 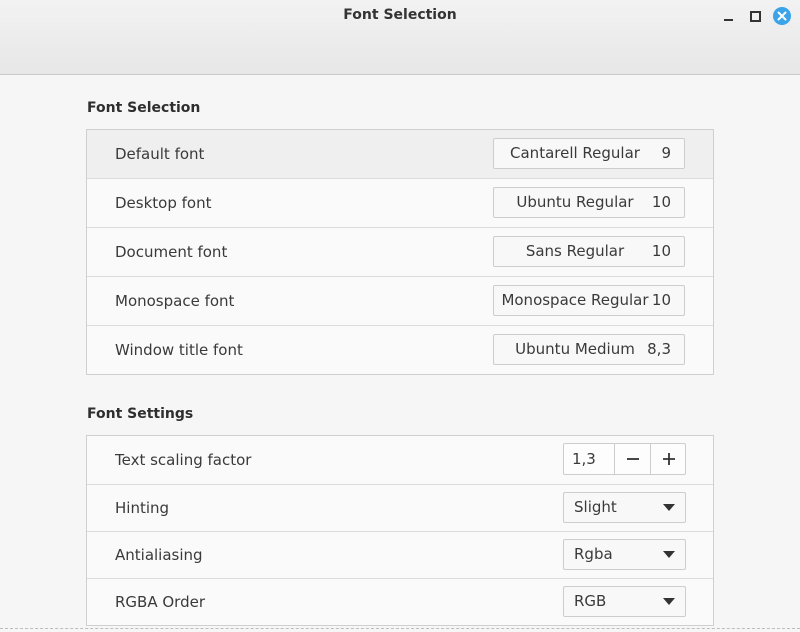 I want to click on increment-button, so click(x=668, y=459).